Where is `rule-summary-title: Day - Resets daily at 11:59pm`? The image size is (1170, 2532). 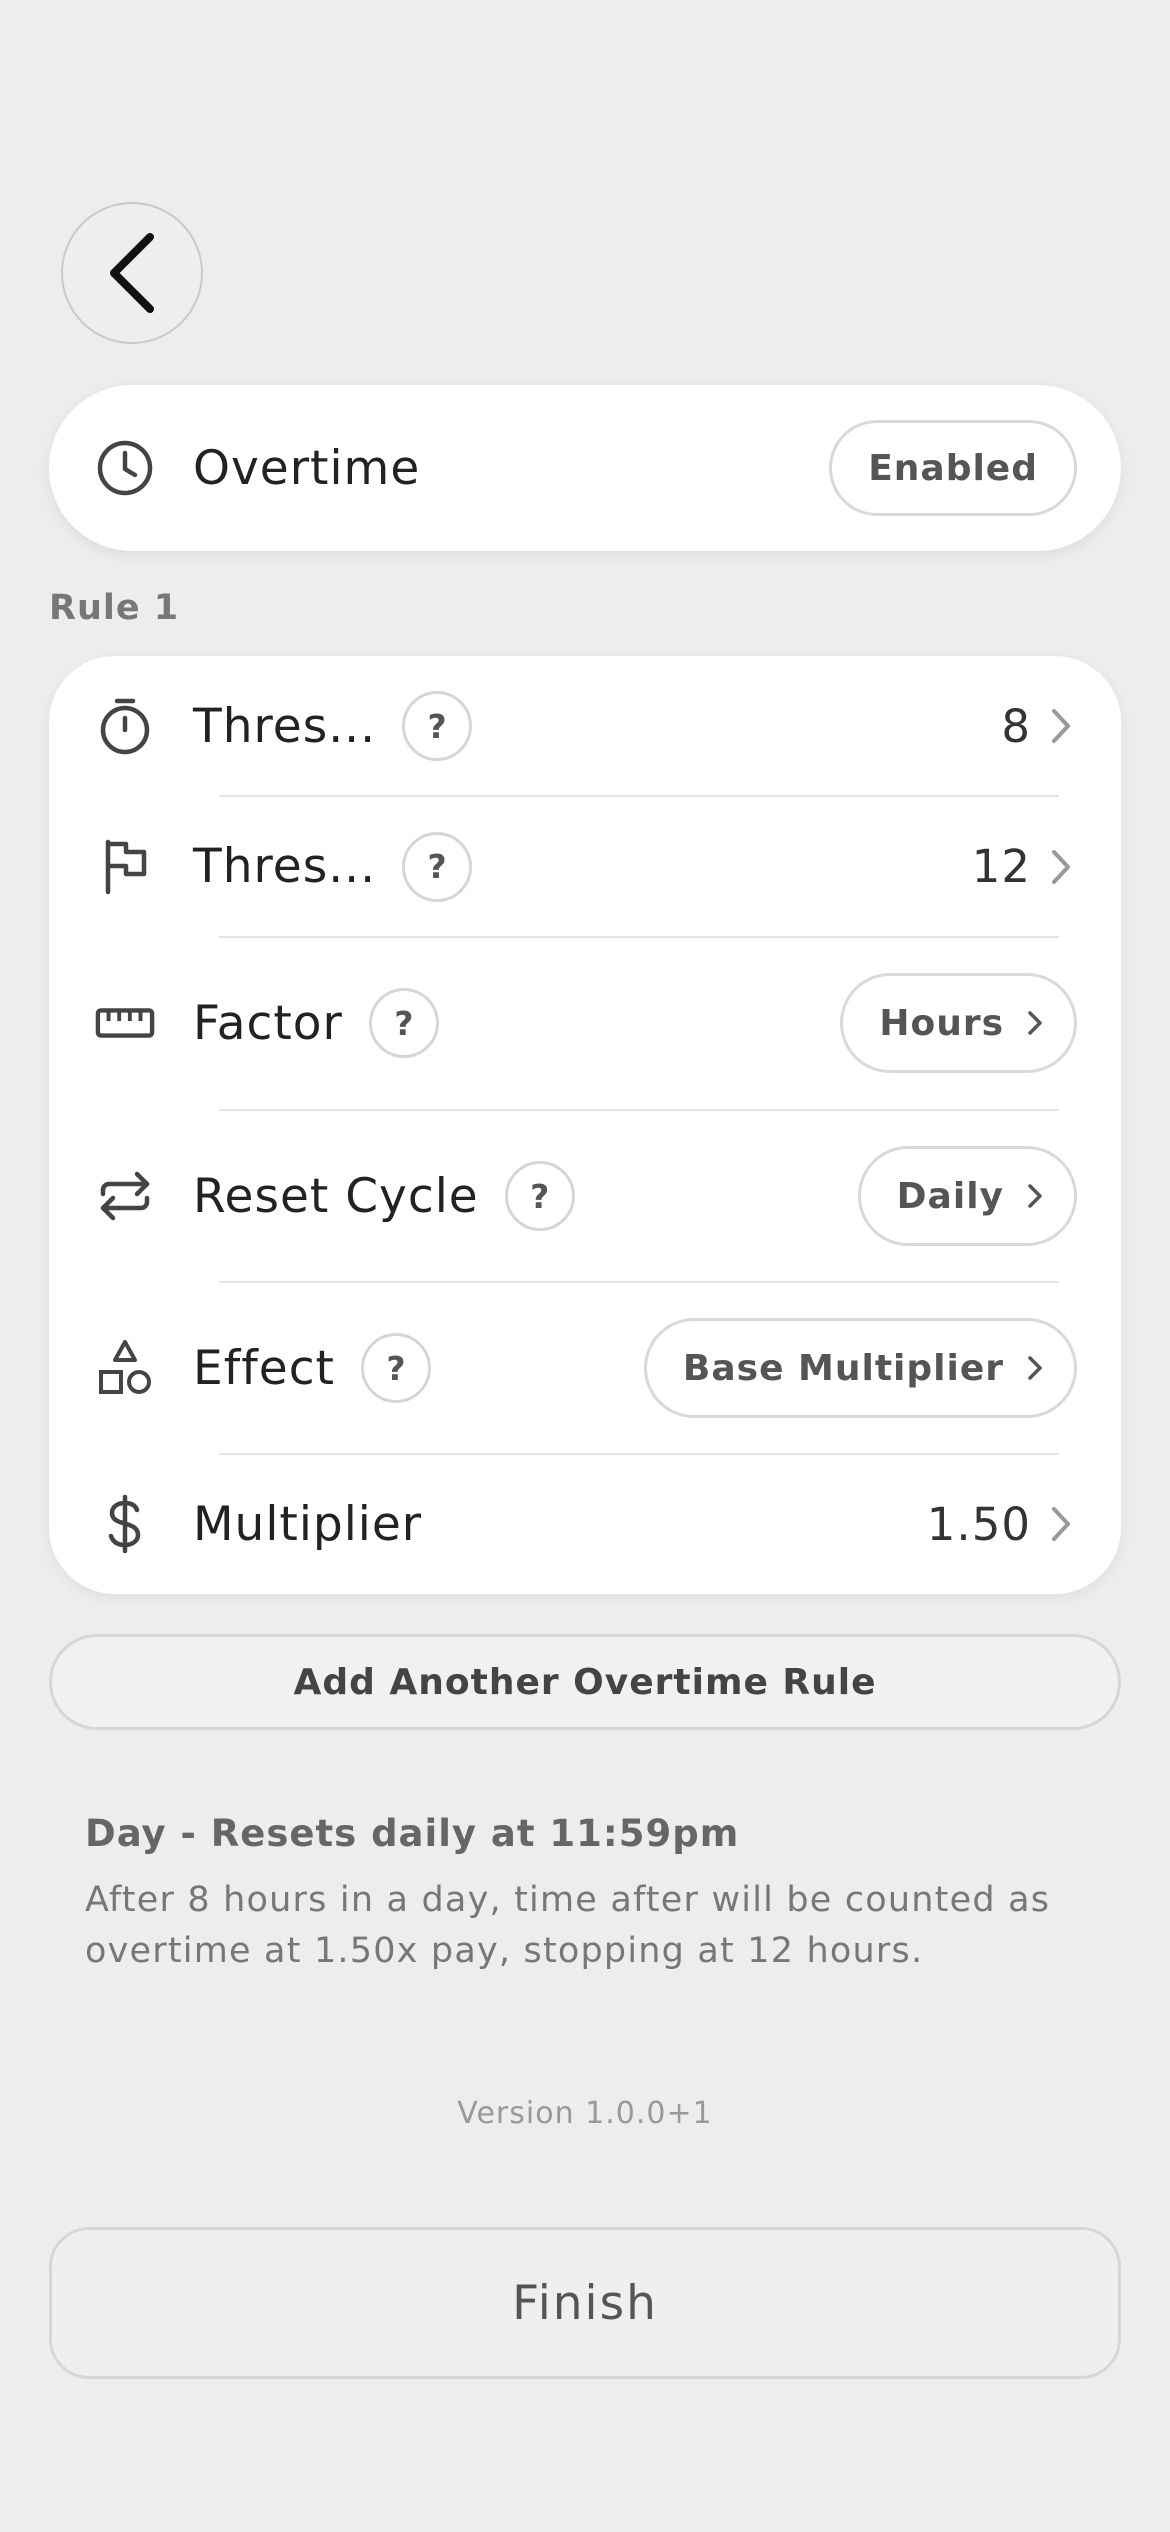 rule-summary-title: Day - Resets daily at 11:59pm is located at coordinates (412, 1833).